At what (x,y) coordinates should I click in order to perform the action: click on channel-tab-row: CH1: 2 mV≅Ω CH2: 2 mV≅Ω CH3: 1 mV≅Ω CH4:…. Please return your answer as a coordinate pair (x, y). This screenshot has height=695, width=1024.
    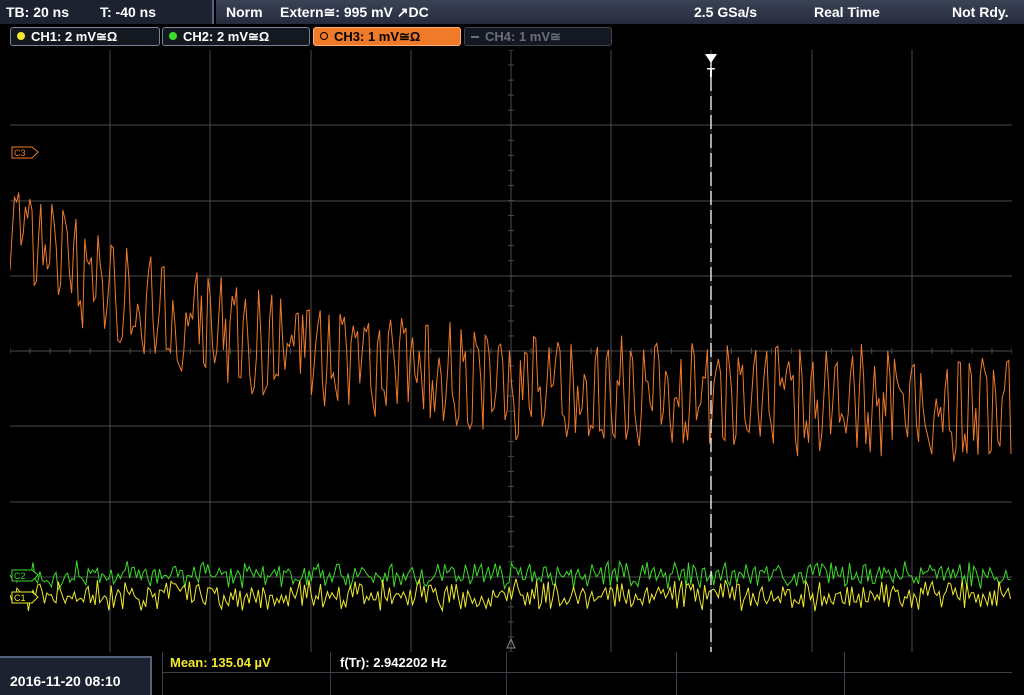
    Looking at the image, I should click on (512, 37).